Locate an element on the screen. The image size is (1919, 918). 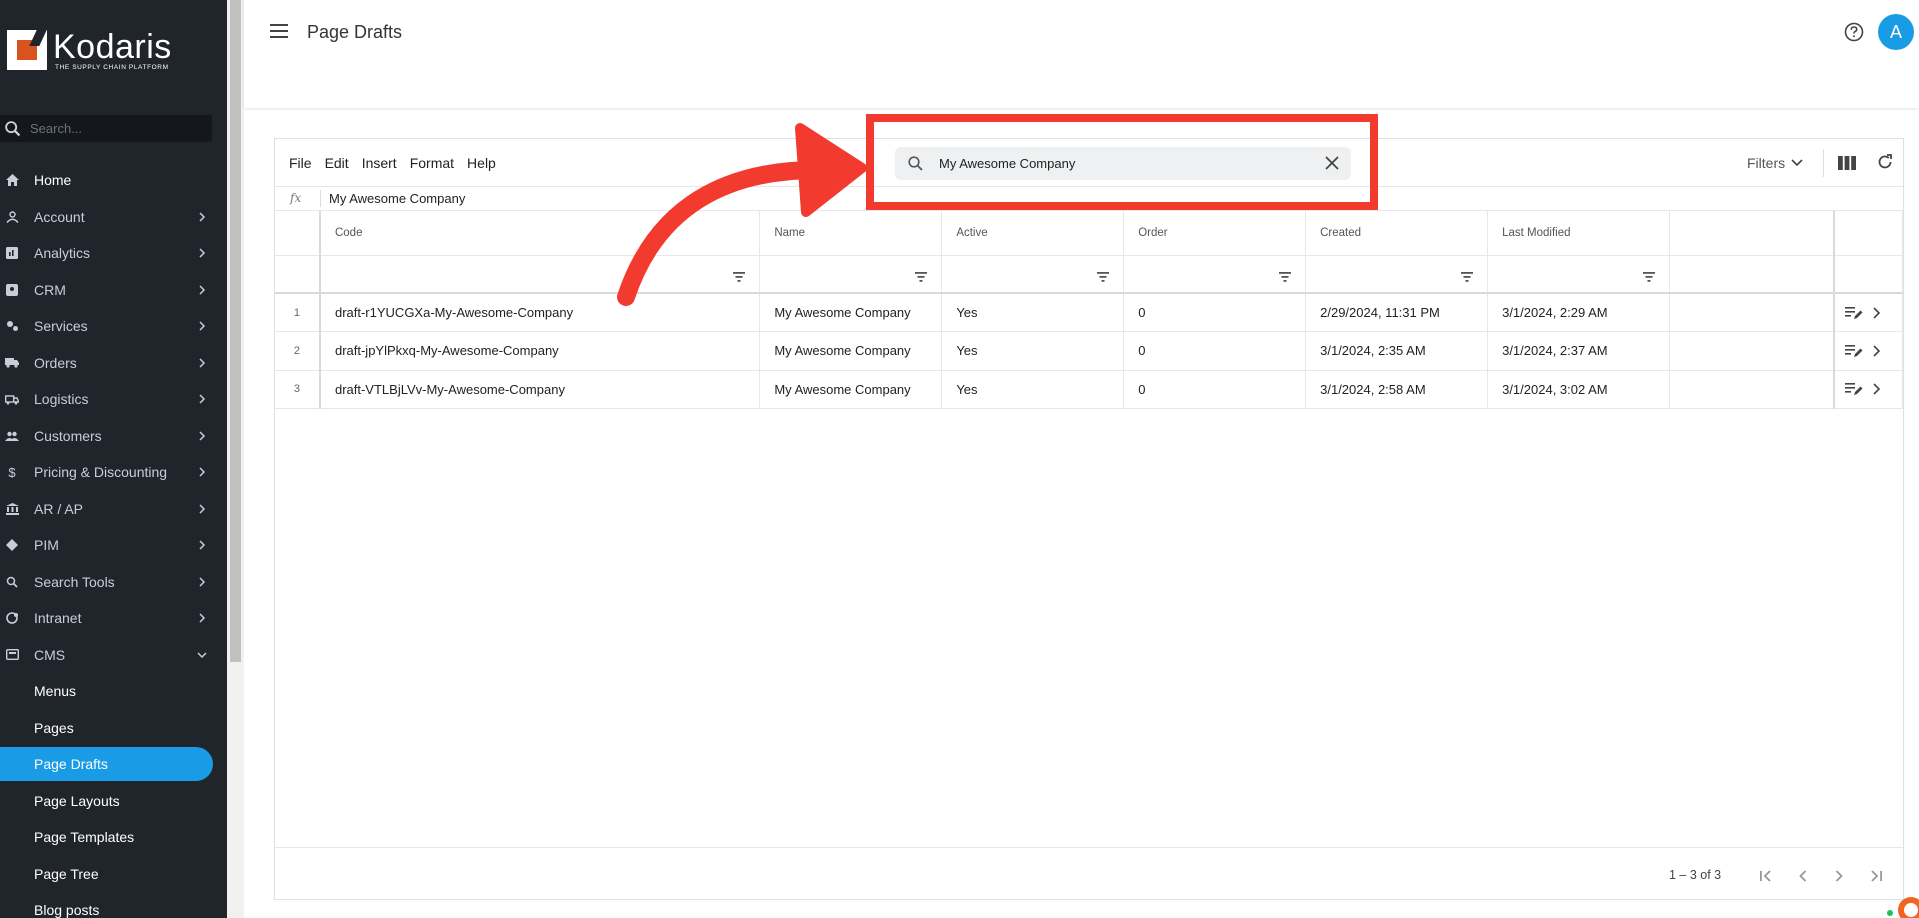
user-avatar: A is located at coordinates (1896, 32).